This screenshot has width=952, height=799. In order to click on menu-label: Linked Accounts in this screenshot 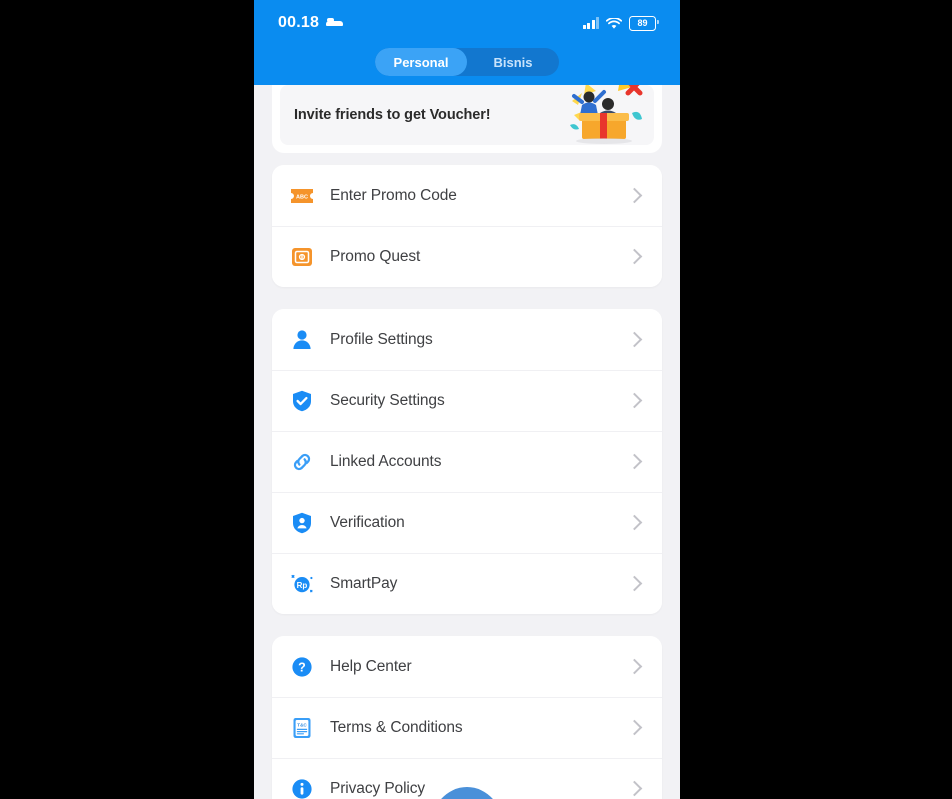, I will do `click(386, 461)`.